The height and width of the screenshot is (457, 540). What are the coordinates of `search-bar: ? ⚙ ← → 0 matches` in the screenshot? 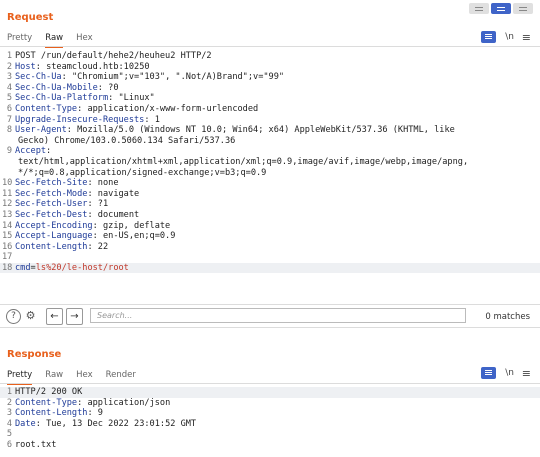 It's located at (270, 316).